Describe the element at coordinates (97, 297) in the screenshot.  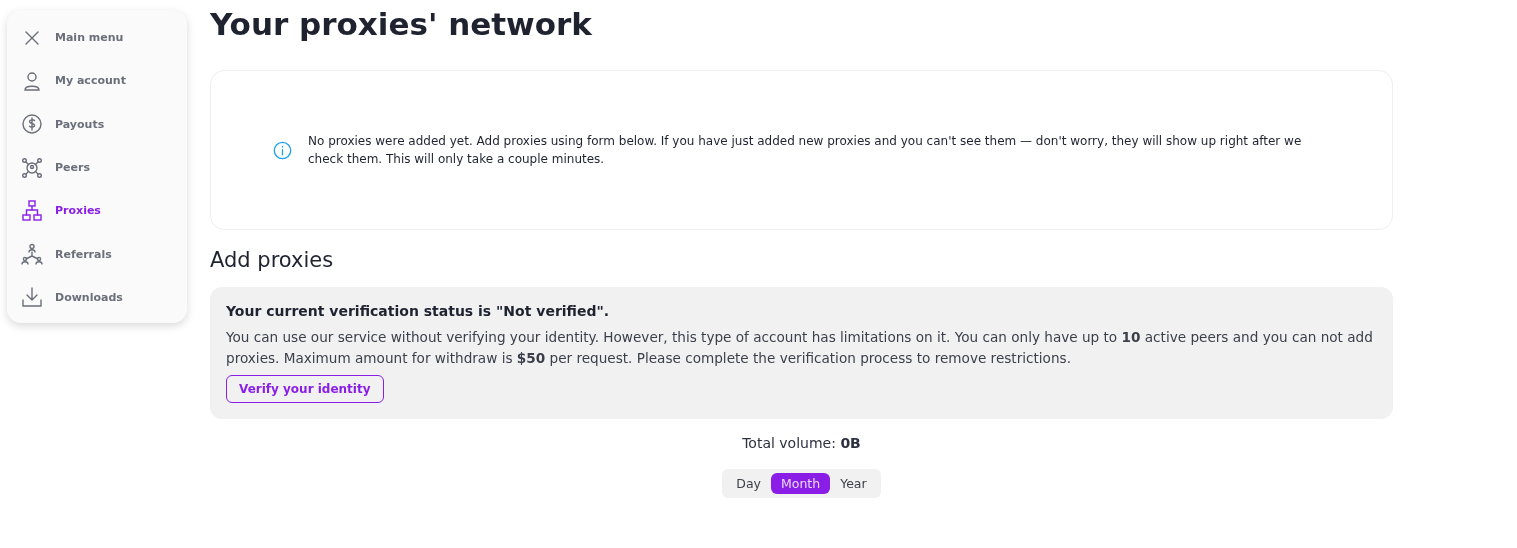
I see `sidebar-item: Downloads` at that location.